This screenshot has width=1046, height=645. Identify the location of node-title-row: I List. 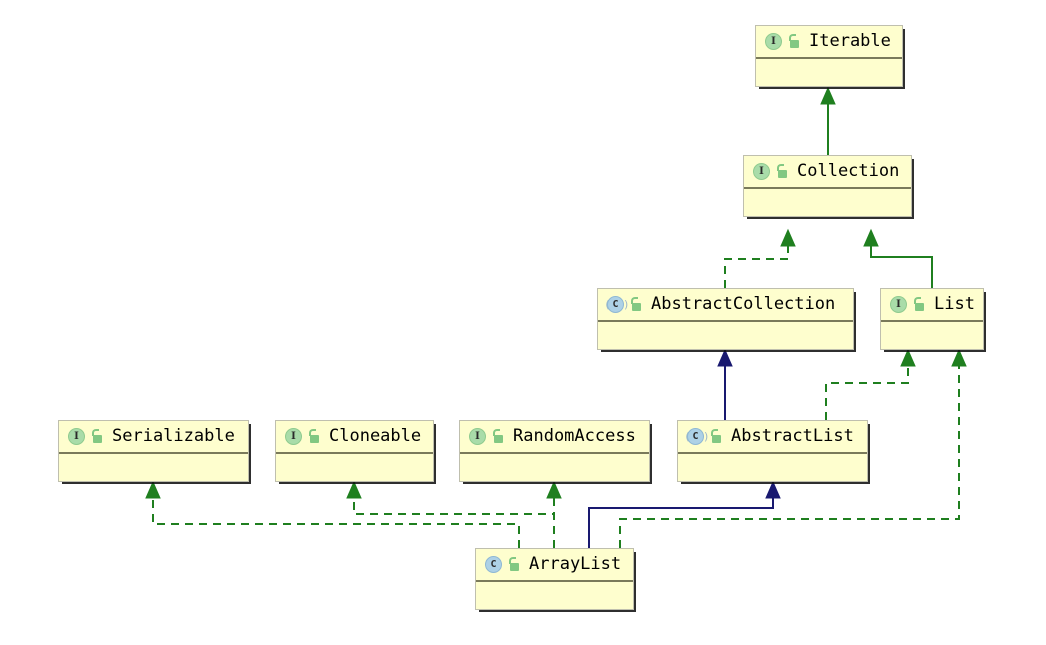
(932, 305).